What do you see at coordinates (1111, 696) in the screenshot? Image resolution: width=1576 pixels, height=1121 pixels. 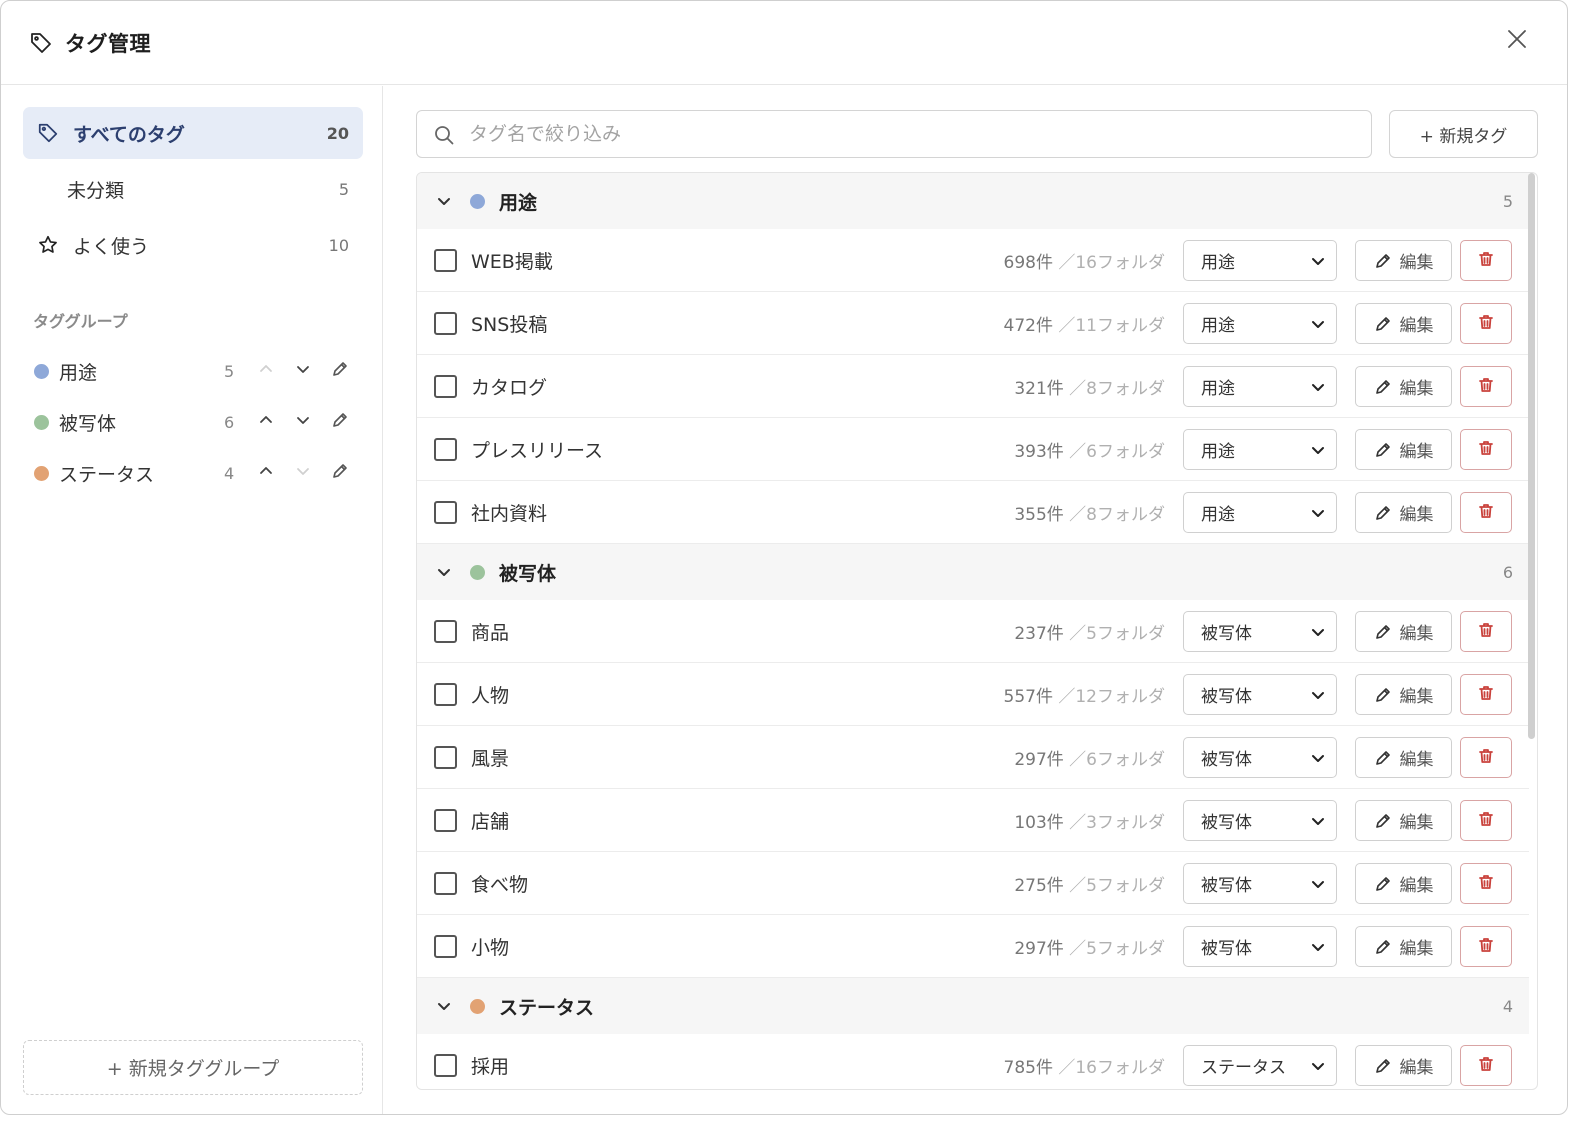 I see `tag-folder-count: ／12フォルダ` at bounding box center [1111, 696].